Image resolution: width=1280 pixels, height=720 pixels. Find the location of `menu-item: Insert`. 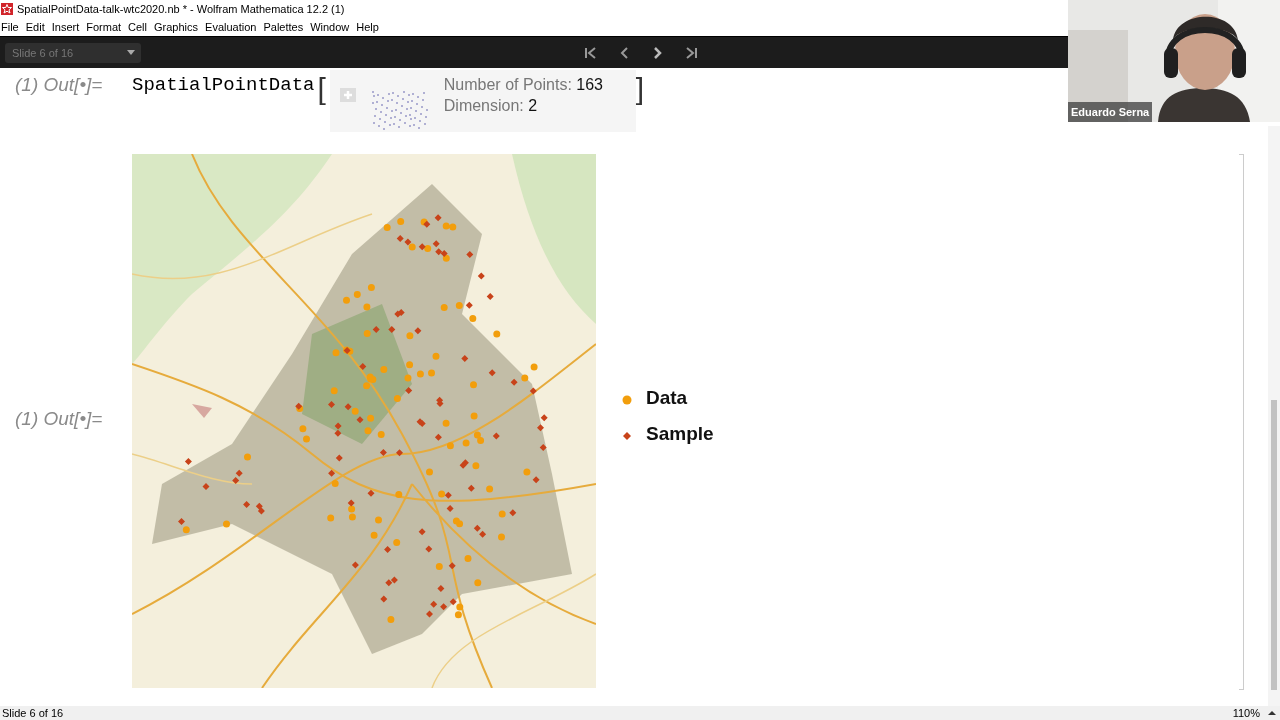

menu-item: Insert is located at coordinates (66, 27).